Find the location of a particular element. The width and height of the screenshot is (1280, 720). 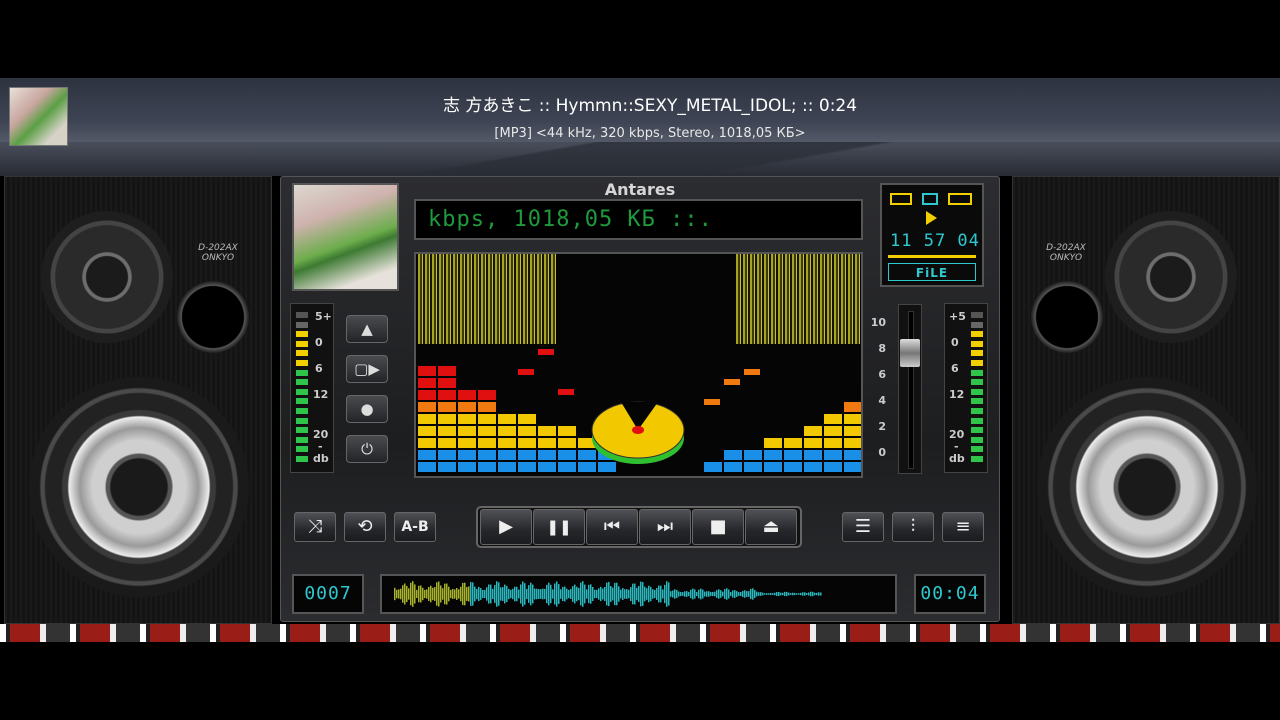

volume-slider-thumb is located at coordinates (910, 353).